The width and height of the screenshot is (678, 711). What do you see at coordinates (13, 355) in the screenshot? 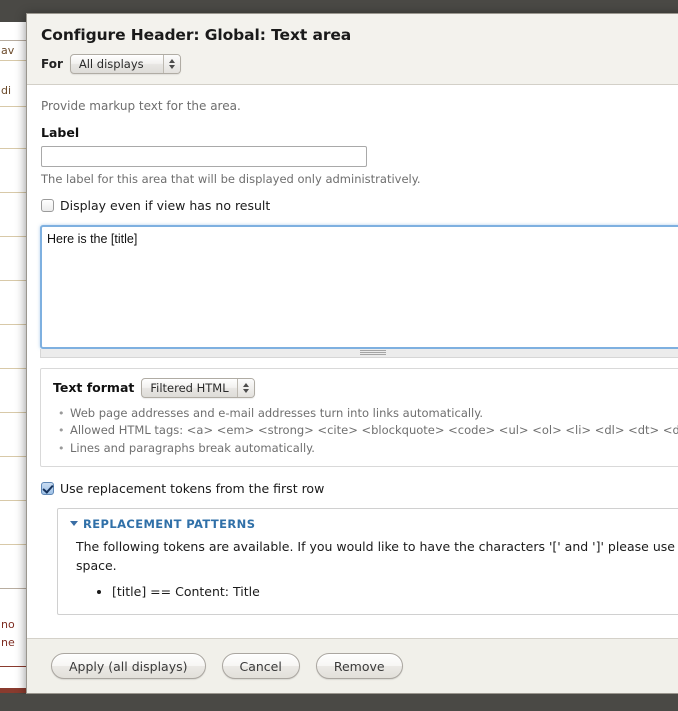
I see `background-page: av di no ne` at bounding box center [13, 355].